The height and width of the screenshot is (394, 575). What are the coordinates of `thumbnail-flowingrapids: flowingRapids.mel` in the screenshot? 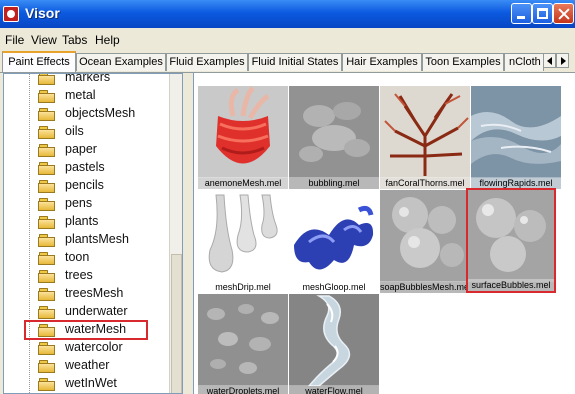 It's located at (516, 137).